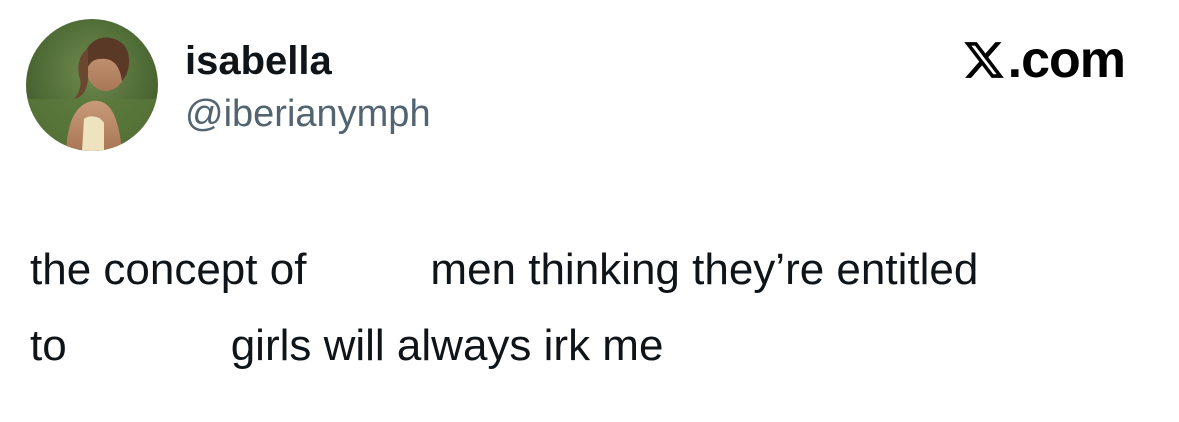 The width and height of the screenshot is (1179, 422). What do you see at coordinates (308, 114) in the screenshot?
I see `user-handle: @iberianymph` at bounding box center [308, 114].